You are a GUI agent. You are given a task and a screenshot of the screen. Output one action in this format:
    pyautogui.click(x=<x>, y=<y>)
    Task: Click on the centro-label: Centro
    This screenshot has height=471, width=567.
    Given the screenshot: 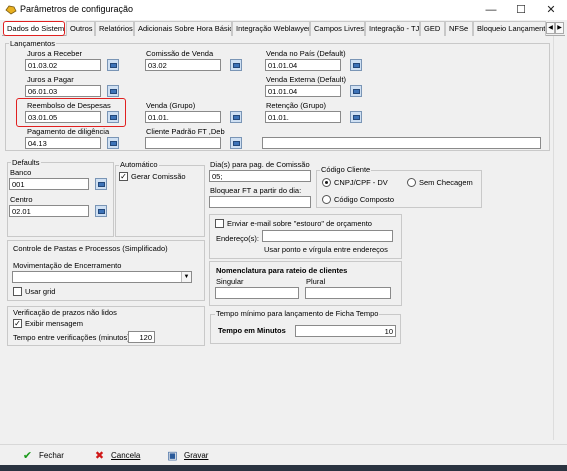 What is the action you would take?
    pyautogui.click(x=21, y=199)
    